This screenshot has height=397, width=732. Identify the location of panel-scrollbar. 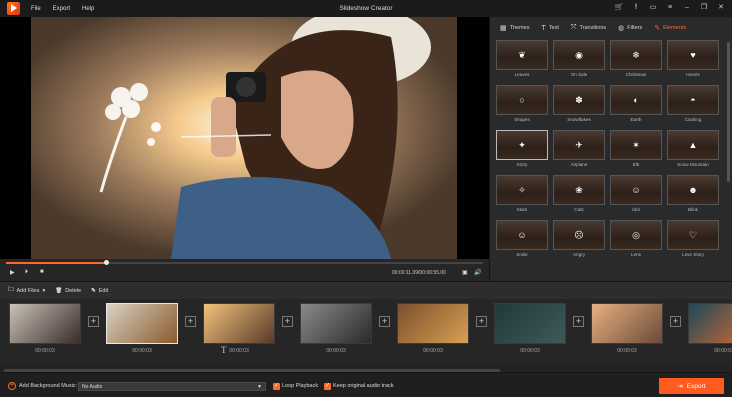
(728, 112).